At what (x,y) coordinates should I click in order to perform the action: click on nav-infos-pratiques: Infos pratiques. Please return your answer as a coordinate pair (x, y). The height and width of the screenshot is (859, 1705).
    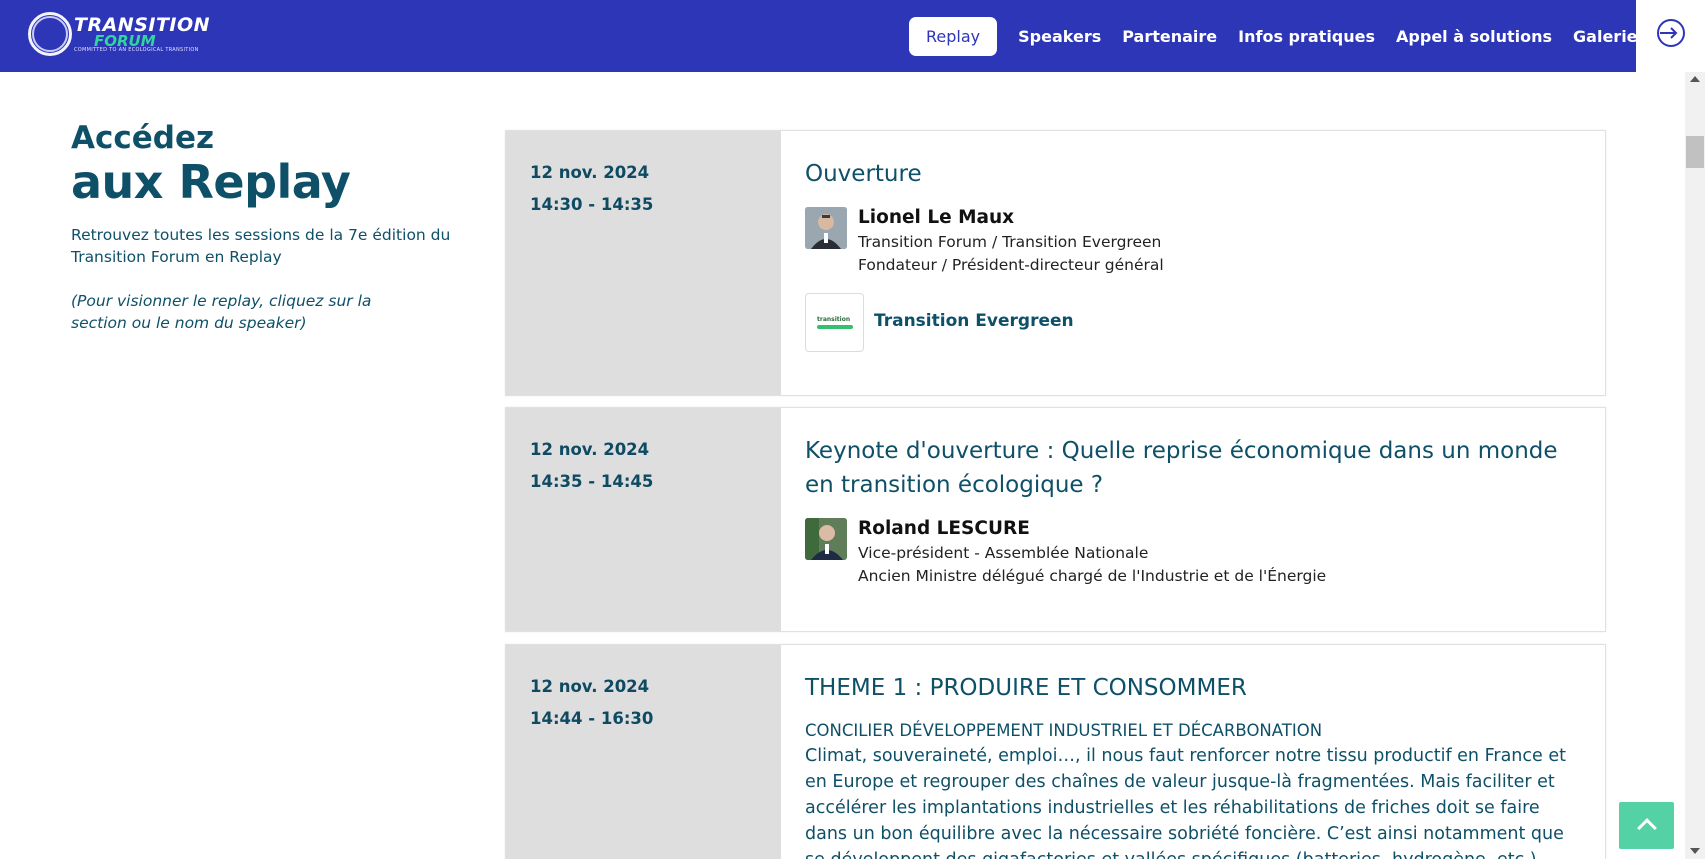
    Looking at the image, I should click on (1306, 36).